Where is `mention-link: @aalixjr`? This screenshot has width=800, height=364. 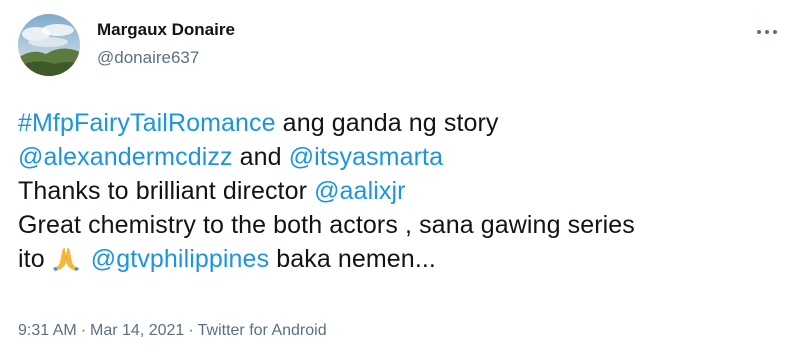
mention-link: @aalixjr is located at coordinates (359, 191).